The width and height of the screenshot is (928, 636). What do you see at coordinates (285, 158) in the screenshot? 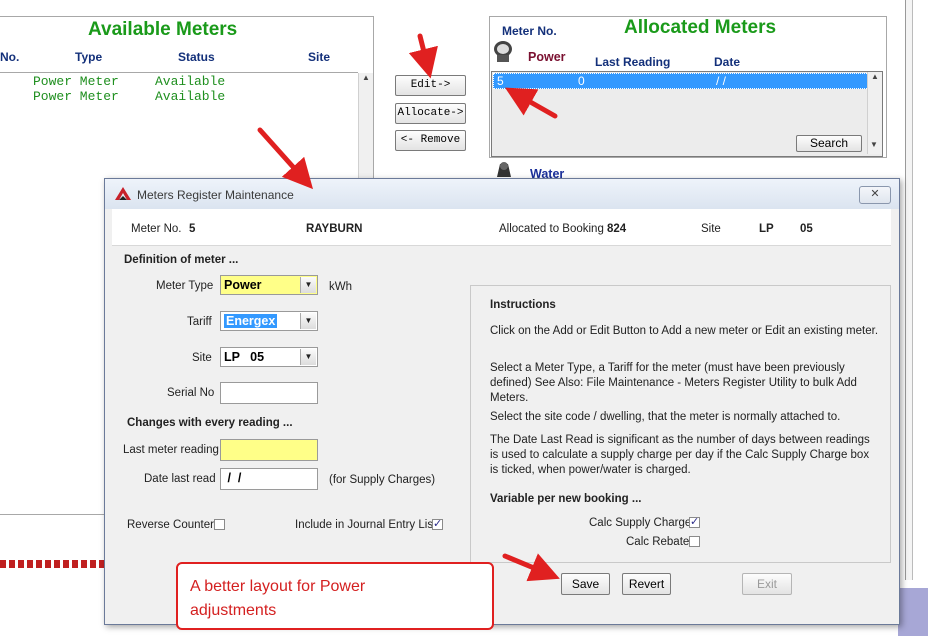
I see `arrow-to-dialog` at bounding box center [285, 158].